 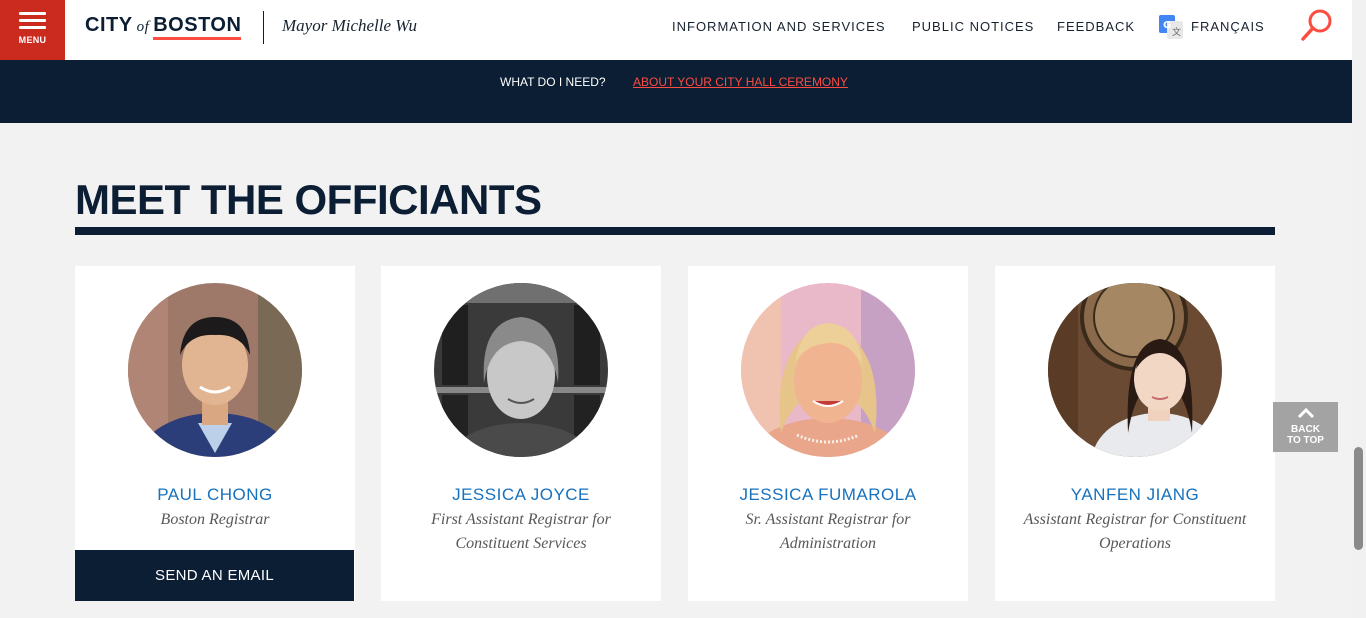 What do you see at coordinates (740, 82) in the screenshot?
I see `subnav-about-ceremony: ABOUT YOUR CITY HALL CEREMONY` at bounding box center [740, 82].